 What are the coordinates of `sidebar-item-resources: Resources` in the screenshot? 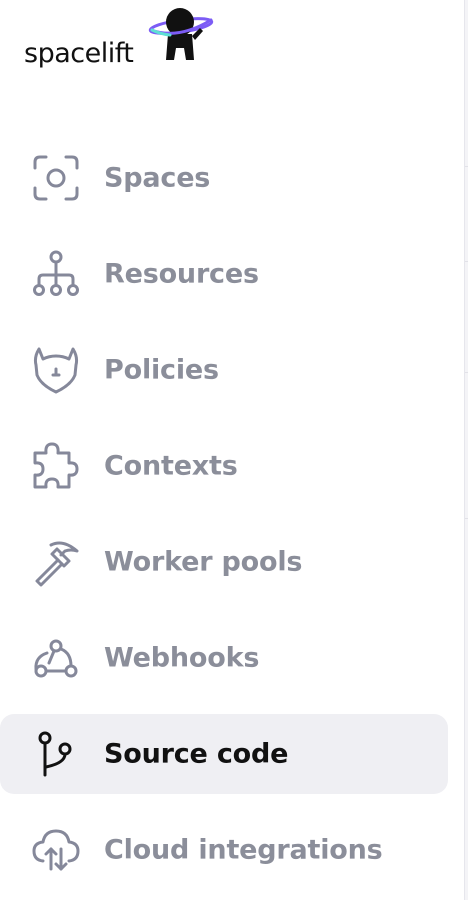 It's located at (224, 274).